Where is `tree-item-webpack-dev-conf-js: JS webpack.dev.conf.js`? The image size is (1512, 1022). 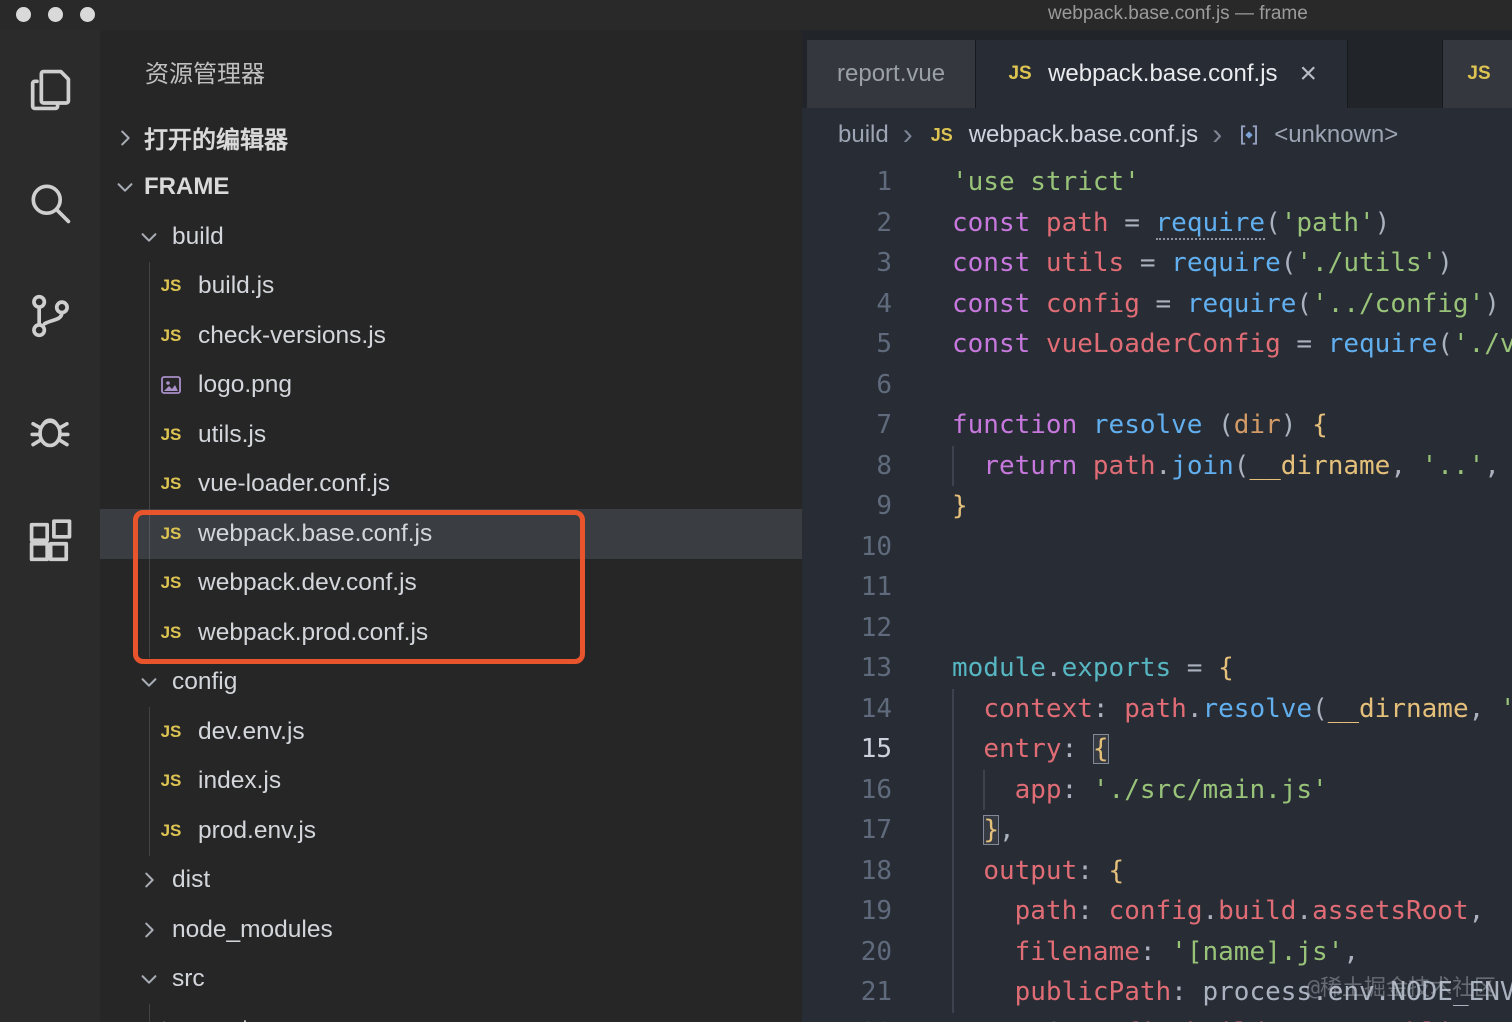
tree-item-webpack-dev-conf-js: JS webpack.dev.conf.js is located at coordinates (451, 584).